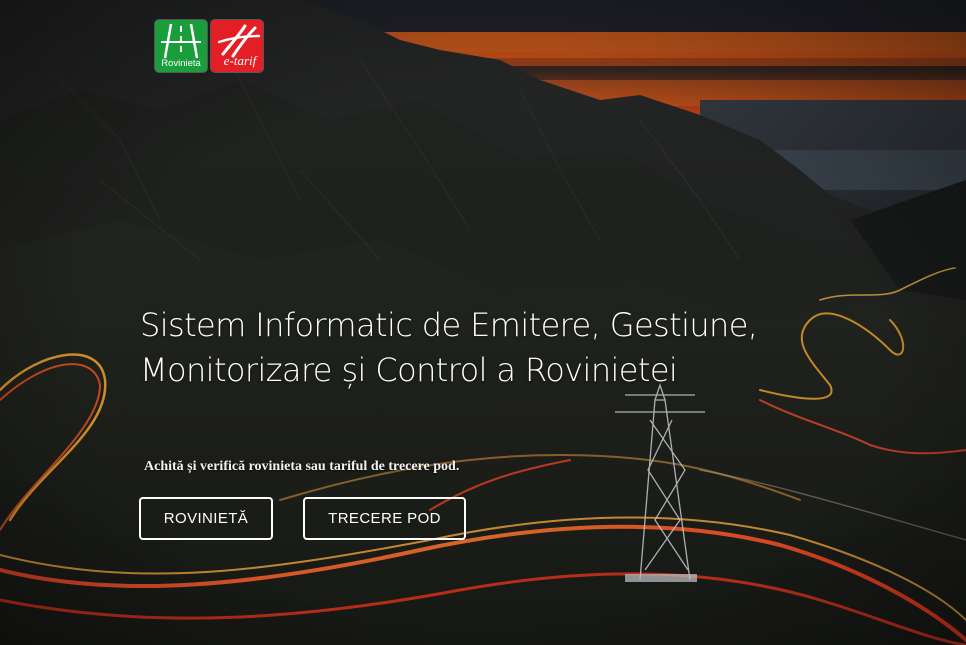  I want to click on hero-headline-line-1: Sistem Informatic de Emitere, Gestiune,, so click(449, 325).